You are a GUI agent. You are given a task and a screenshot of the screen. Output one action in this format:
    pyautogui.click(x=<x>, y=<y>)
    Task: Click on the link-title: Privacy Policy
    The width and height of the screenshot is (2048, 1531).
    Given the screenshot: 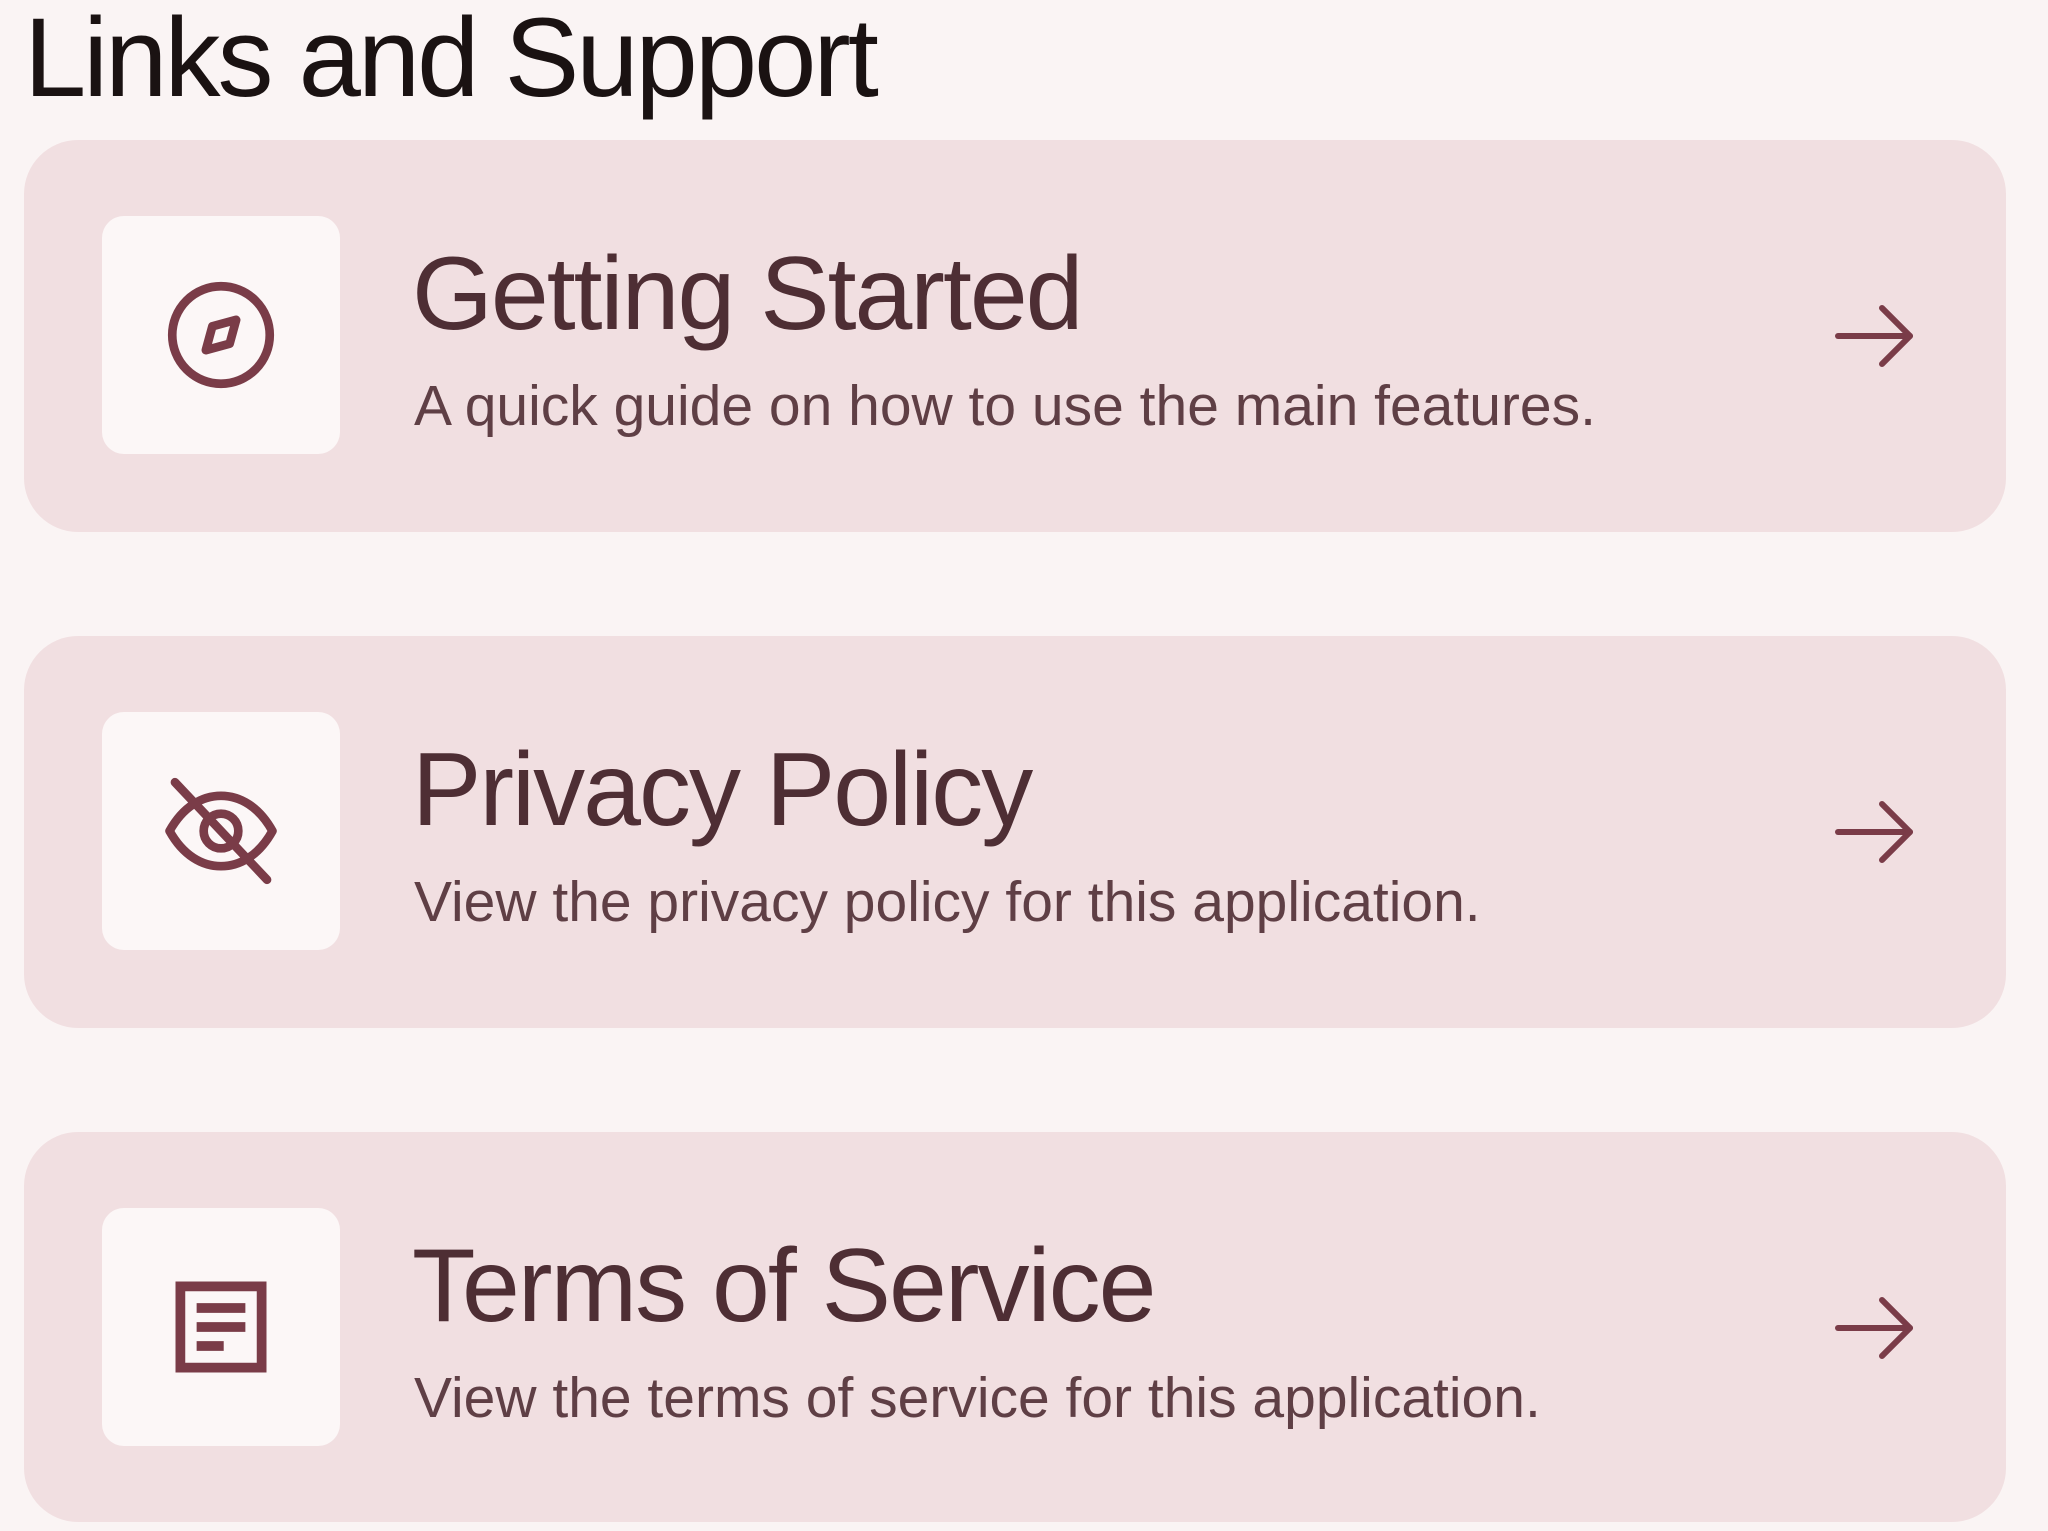 What is the action you would take?
    pyautogui.click(x=722, y=790)
    